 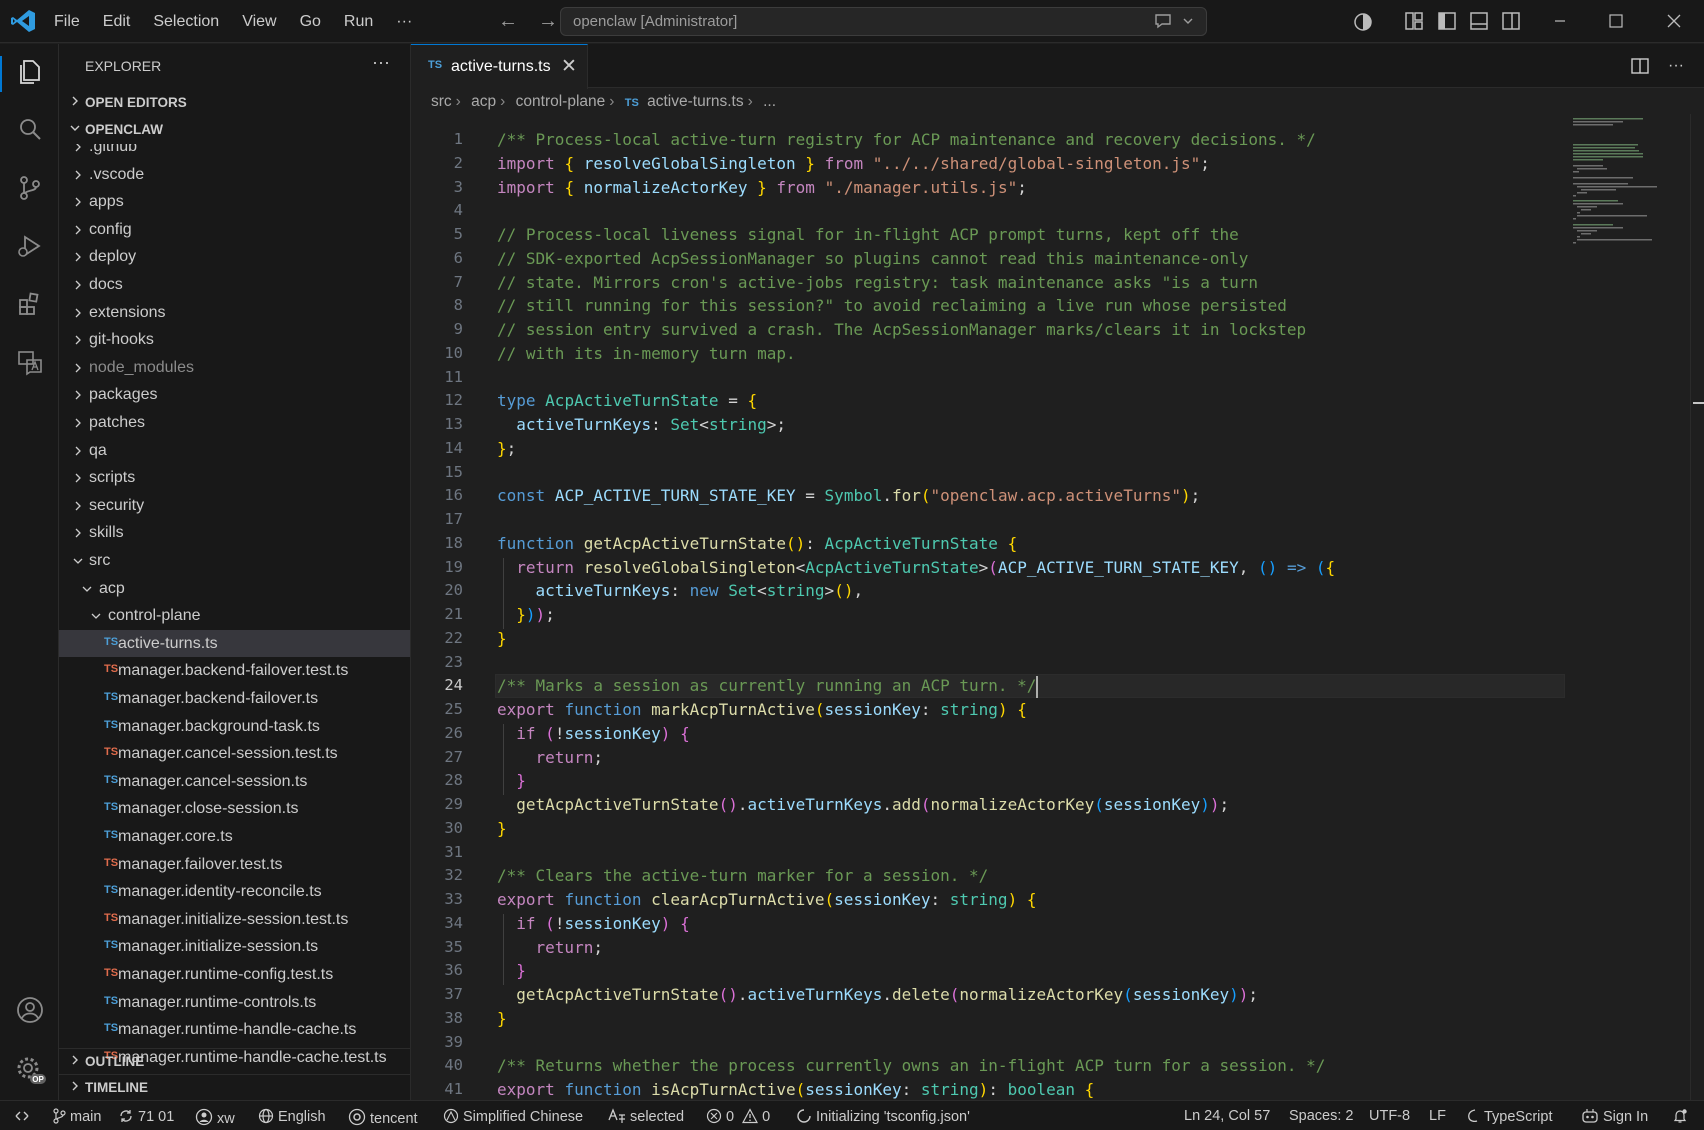 What do you see at coordinates (483, 101) in the screenshot?
I see `breadcrumb-item: acp` at bounding box center [483, 101].